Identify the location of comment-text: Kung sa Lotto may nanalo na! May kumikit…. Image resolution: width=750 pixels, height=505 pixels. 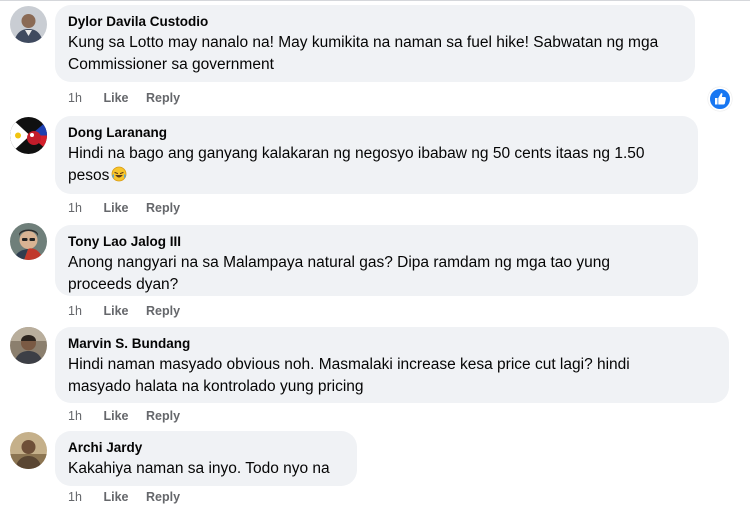
(363, 53).